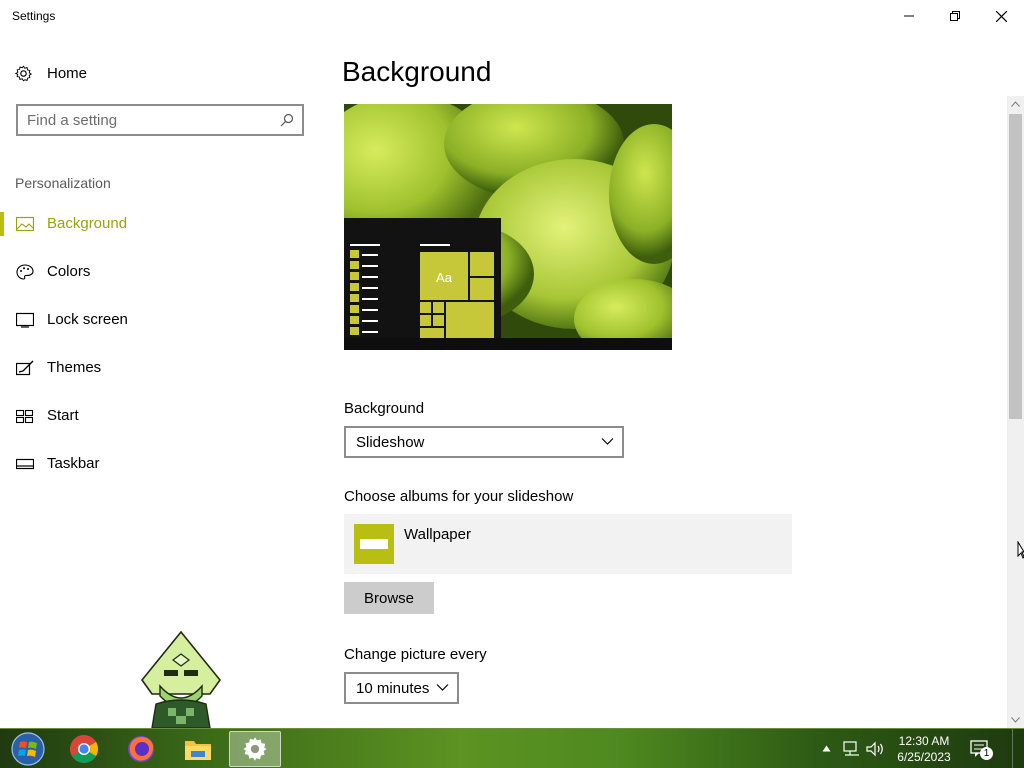 The height and width of the screenshot is (768, 1024). Describe the element at coordinates (63, 183) in the screenshot. I see `section-label: Personalization` at that location.